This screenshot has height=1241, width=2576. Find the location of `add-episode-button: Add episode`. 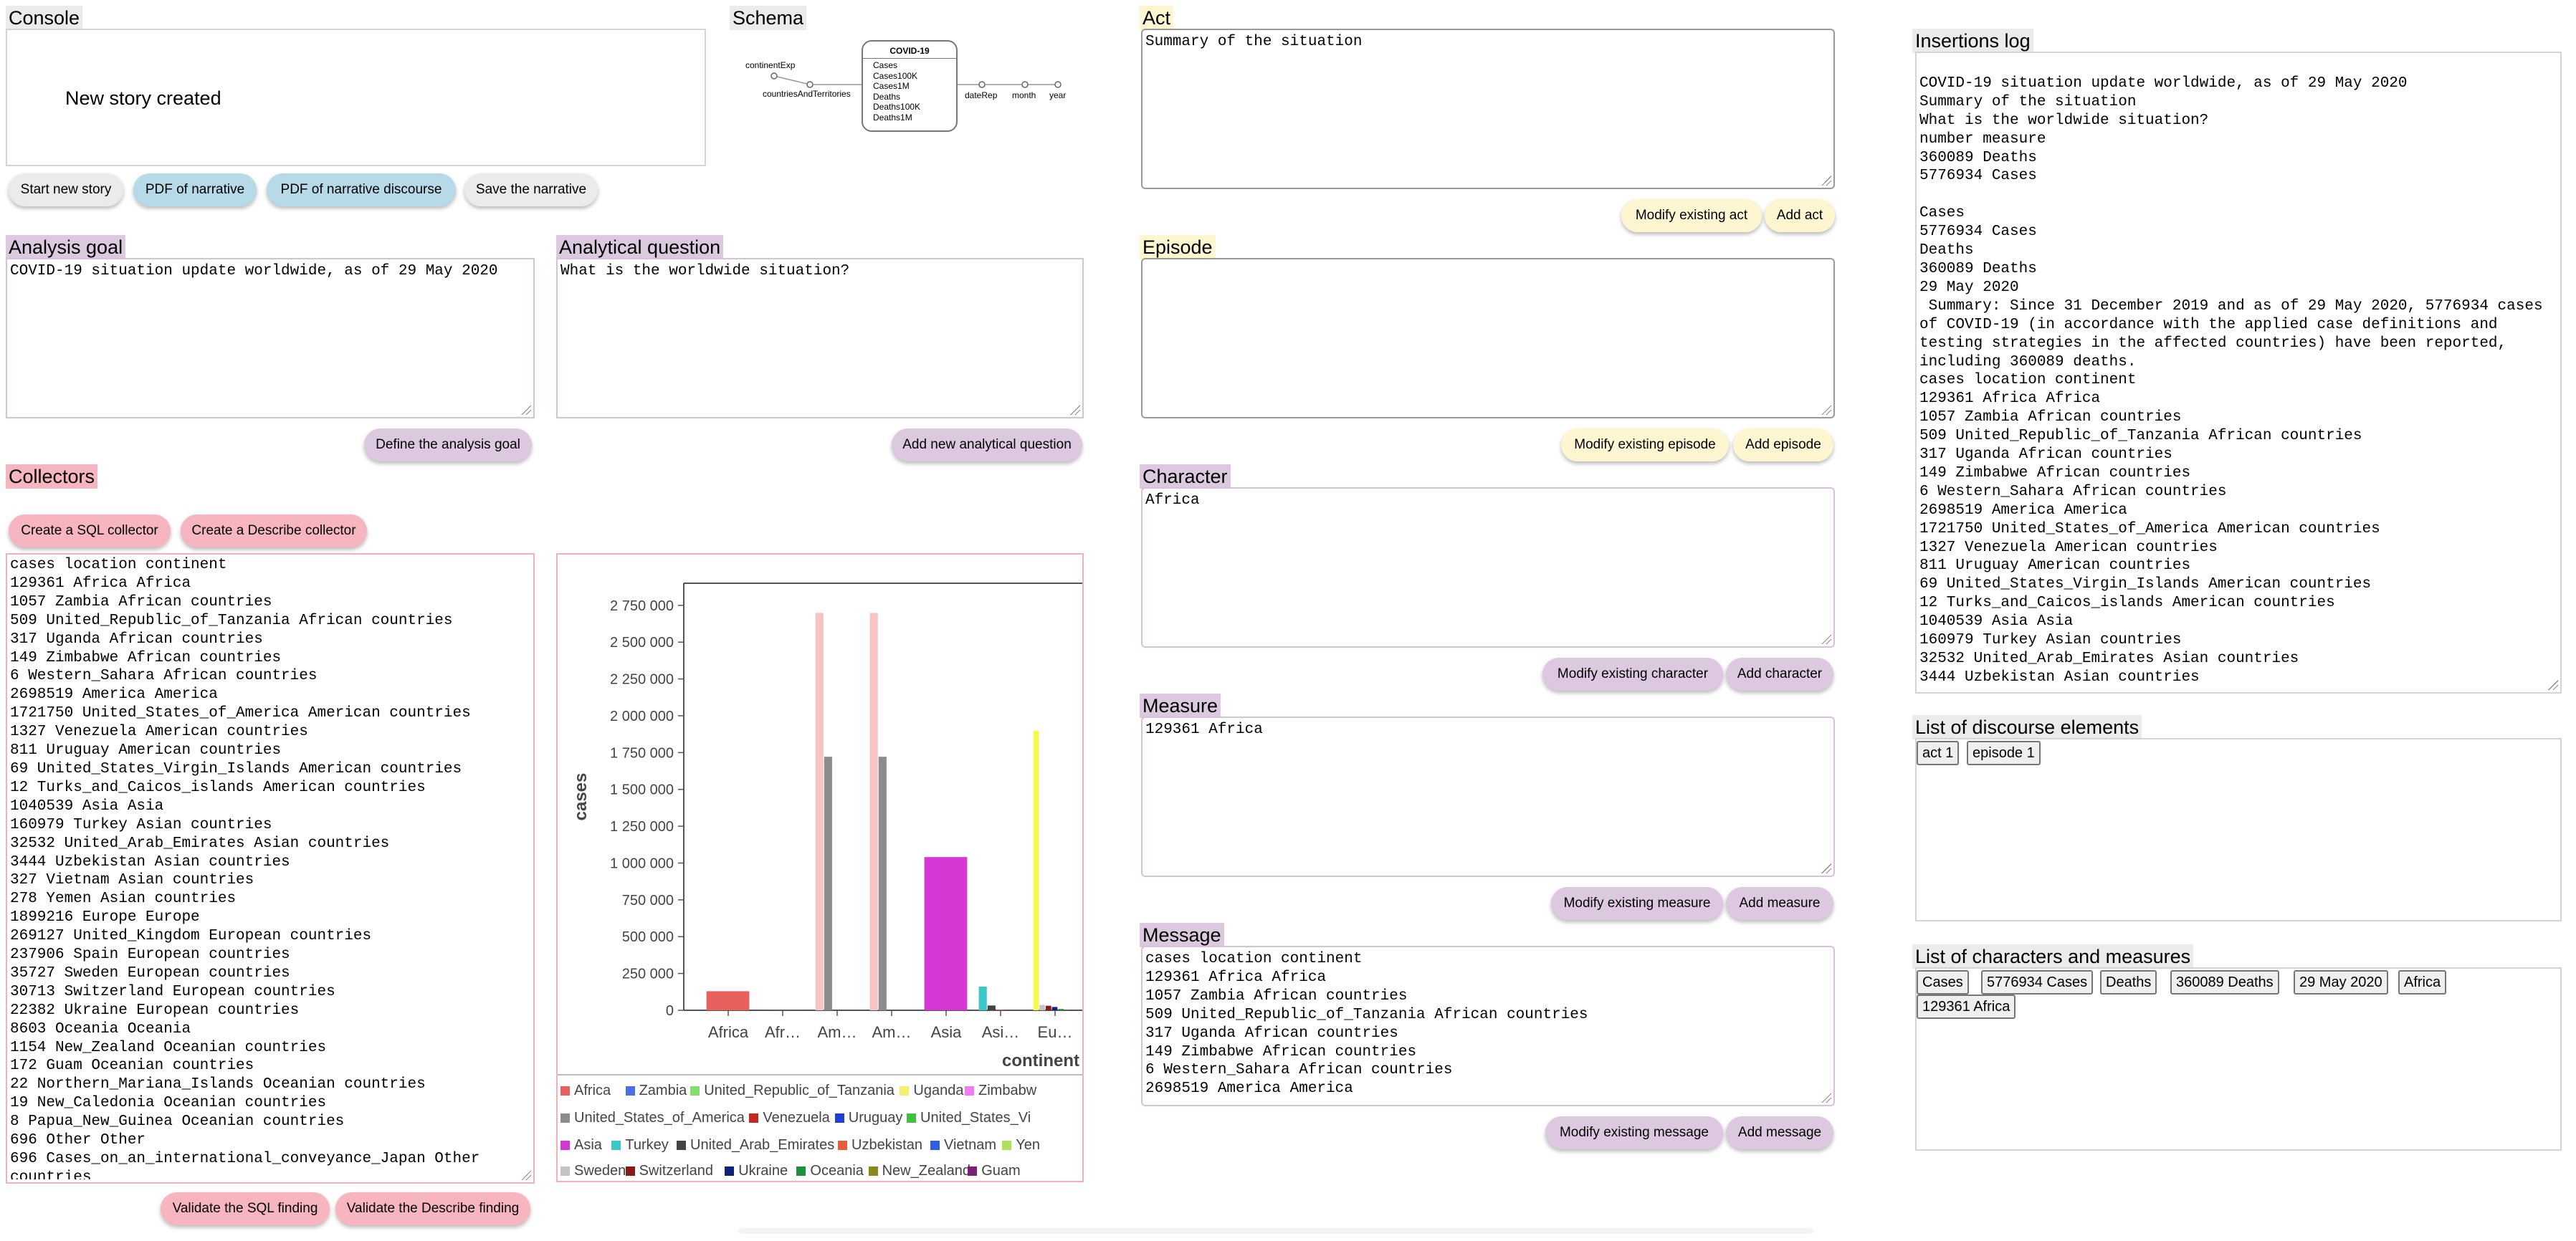

add-episode-button: Add episode is located at coordinates (1783, 444).